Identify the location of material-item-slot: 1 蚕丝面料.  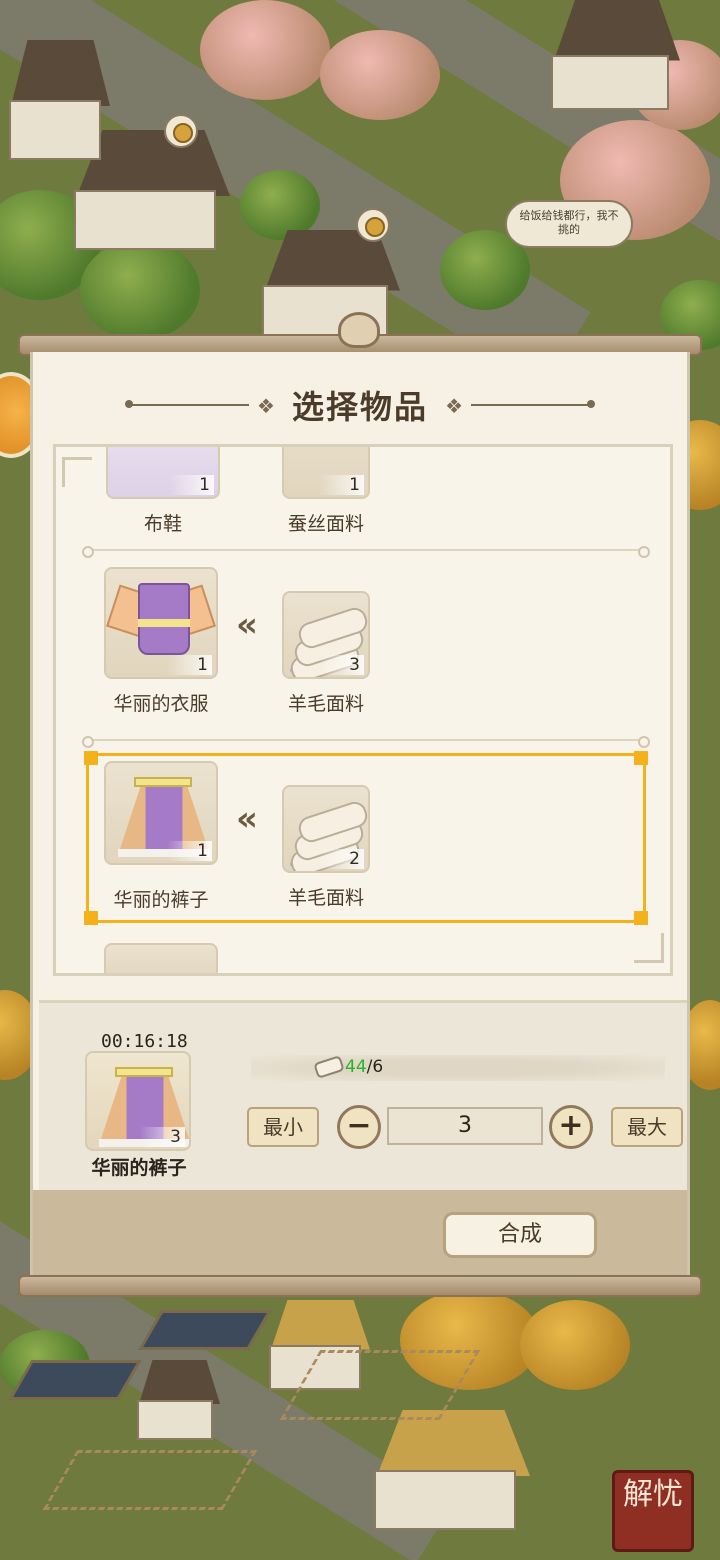
(326, 491).